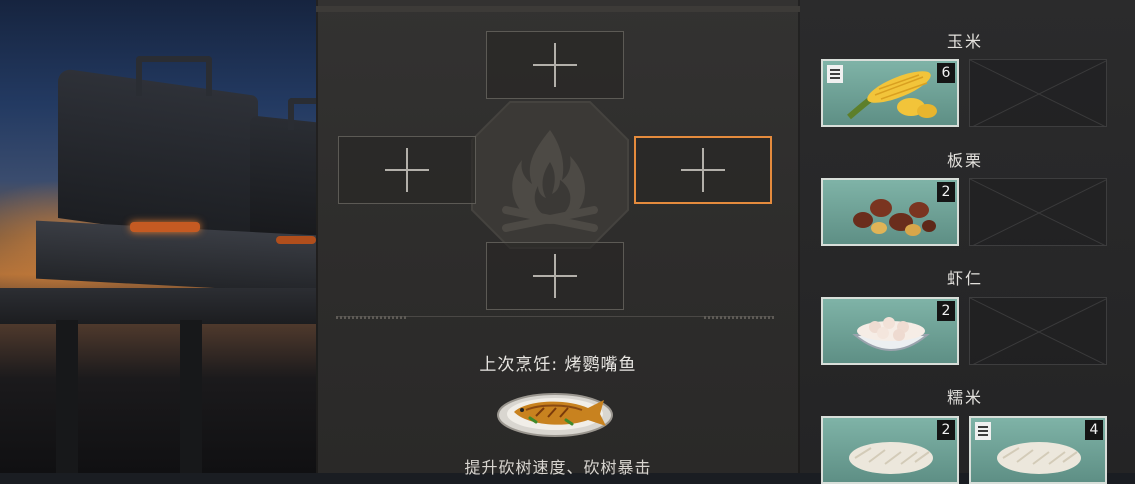 The height and width of the screenshot is (484, 1135). Describe the element at coordinates (892, 95) in the screenshot. I see `corn-icon` at that location.